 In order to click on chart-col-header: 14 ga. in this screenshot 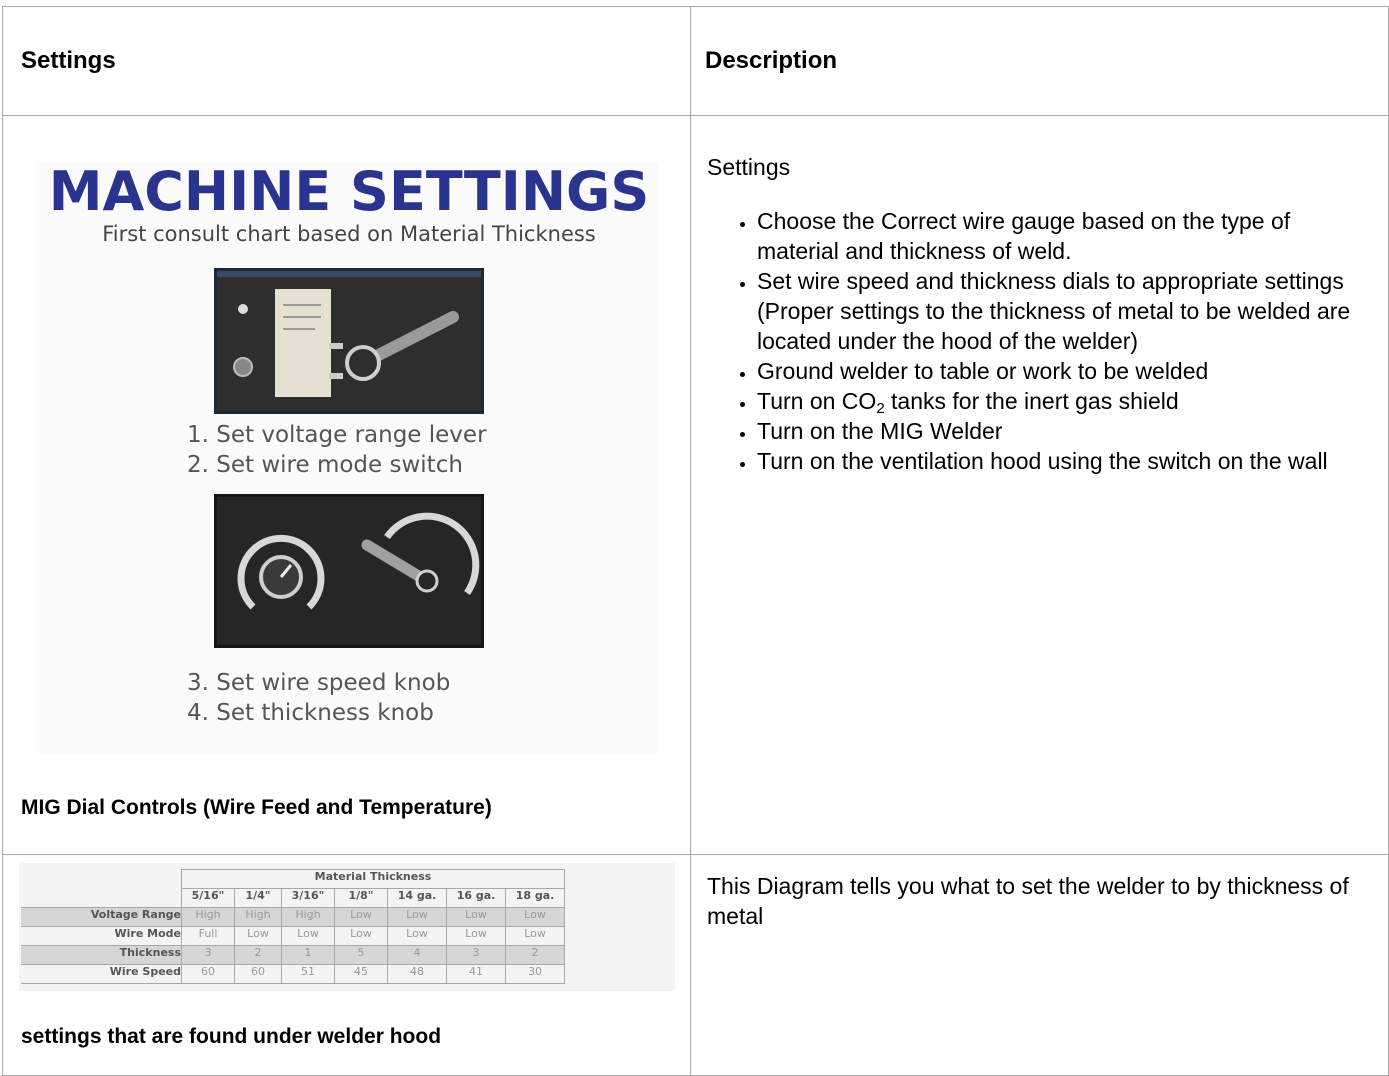, I will do `click(417, 898)`.